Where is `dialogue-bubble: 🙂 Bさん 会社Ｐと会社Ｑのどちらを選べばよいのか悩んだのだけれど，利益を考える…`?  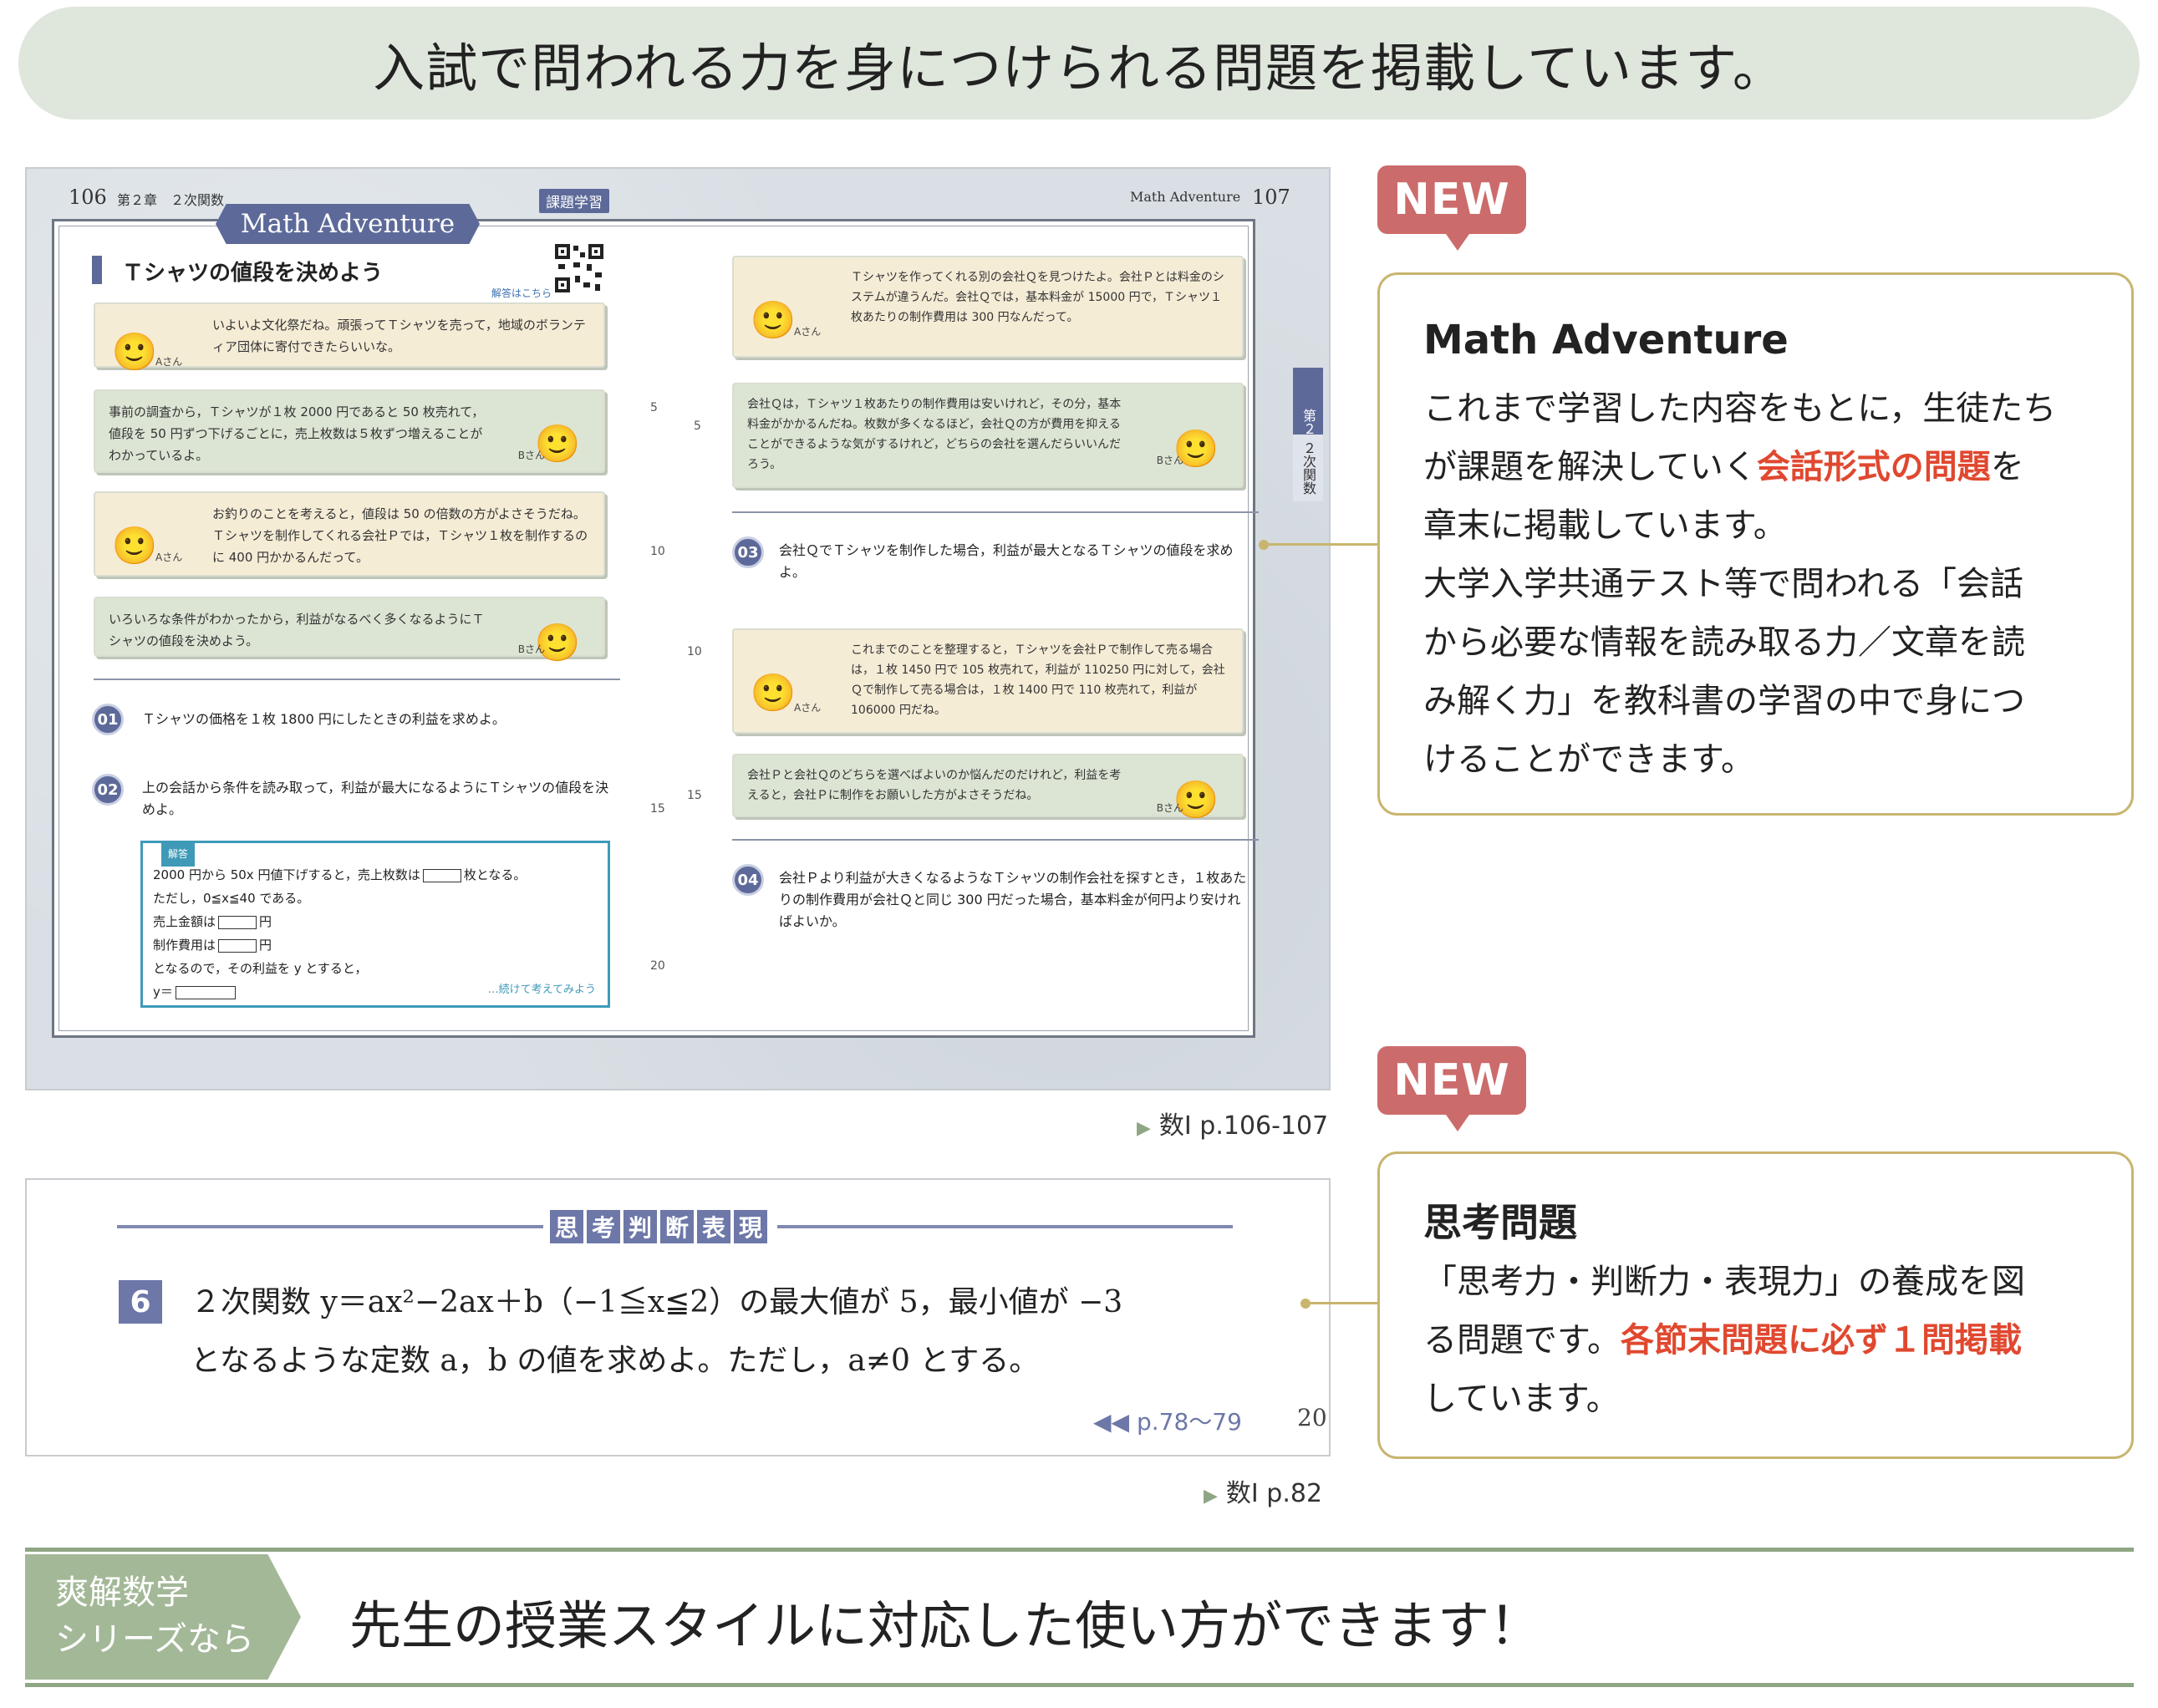
dialogue-bubble: 🙂 Bさん 会社Ｐと会社Ｑのどちらを選べばよいのか悩んだのだけれど，利益を考える… is located at coordinates (988, 786).